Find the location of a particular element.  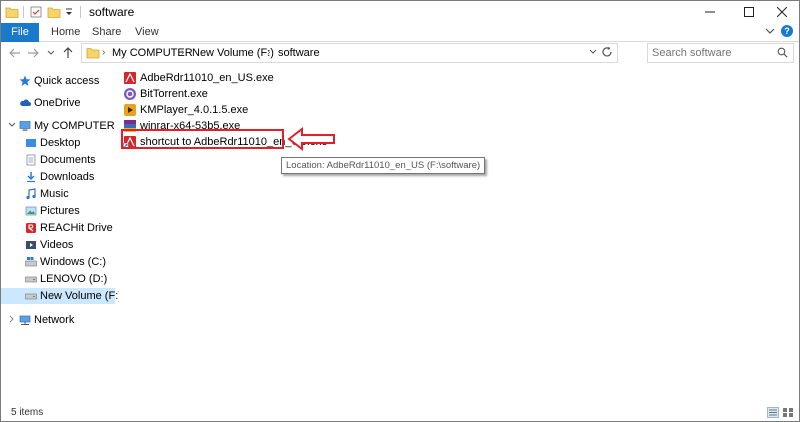

forward-button is located at coordinates (33, 53).